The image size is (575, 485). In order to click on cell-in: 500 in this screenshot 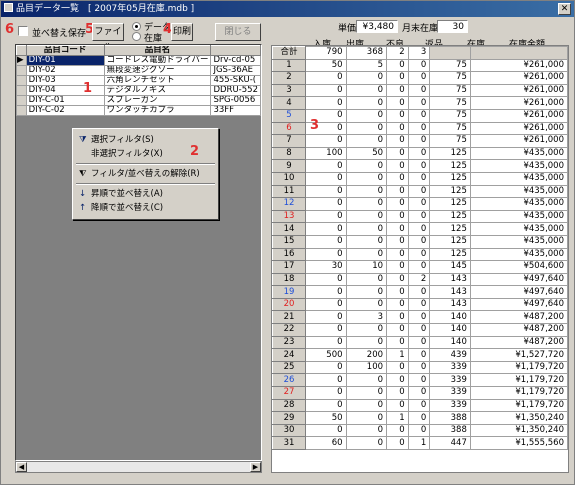, I will do `click(326, 355)`.